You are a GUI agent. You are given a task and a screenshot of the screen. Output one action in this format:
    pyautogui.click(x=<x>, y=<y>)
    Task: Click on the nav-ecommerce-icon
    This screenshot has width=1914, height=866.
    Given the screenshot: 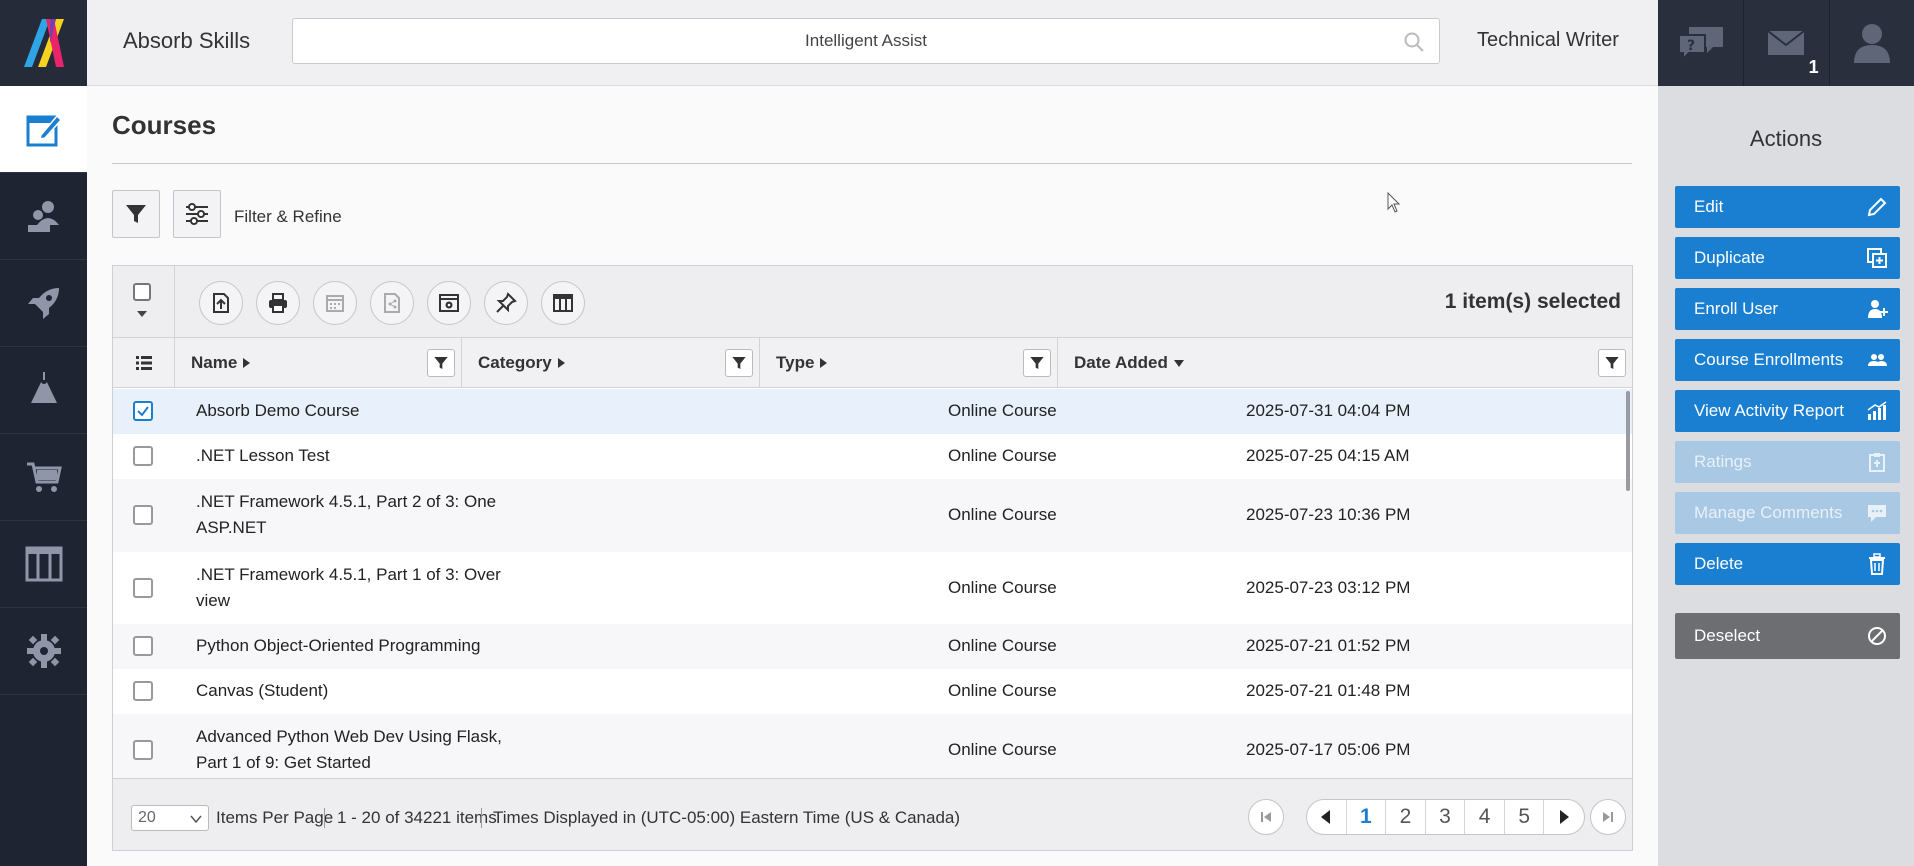 What is the action you would take?
    pyautogui.click(x=43, y=477)
    